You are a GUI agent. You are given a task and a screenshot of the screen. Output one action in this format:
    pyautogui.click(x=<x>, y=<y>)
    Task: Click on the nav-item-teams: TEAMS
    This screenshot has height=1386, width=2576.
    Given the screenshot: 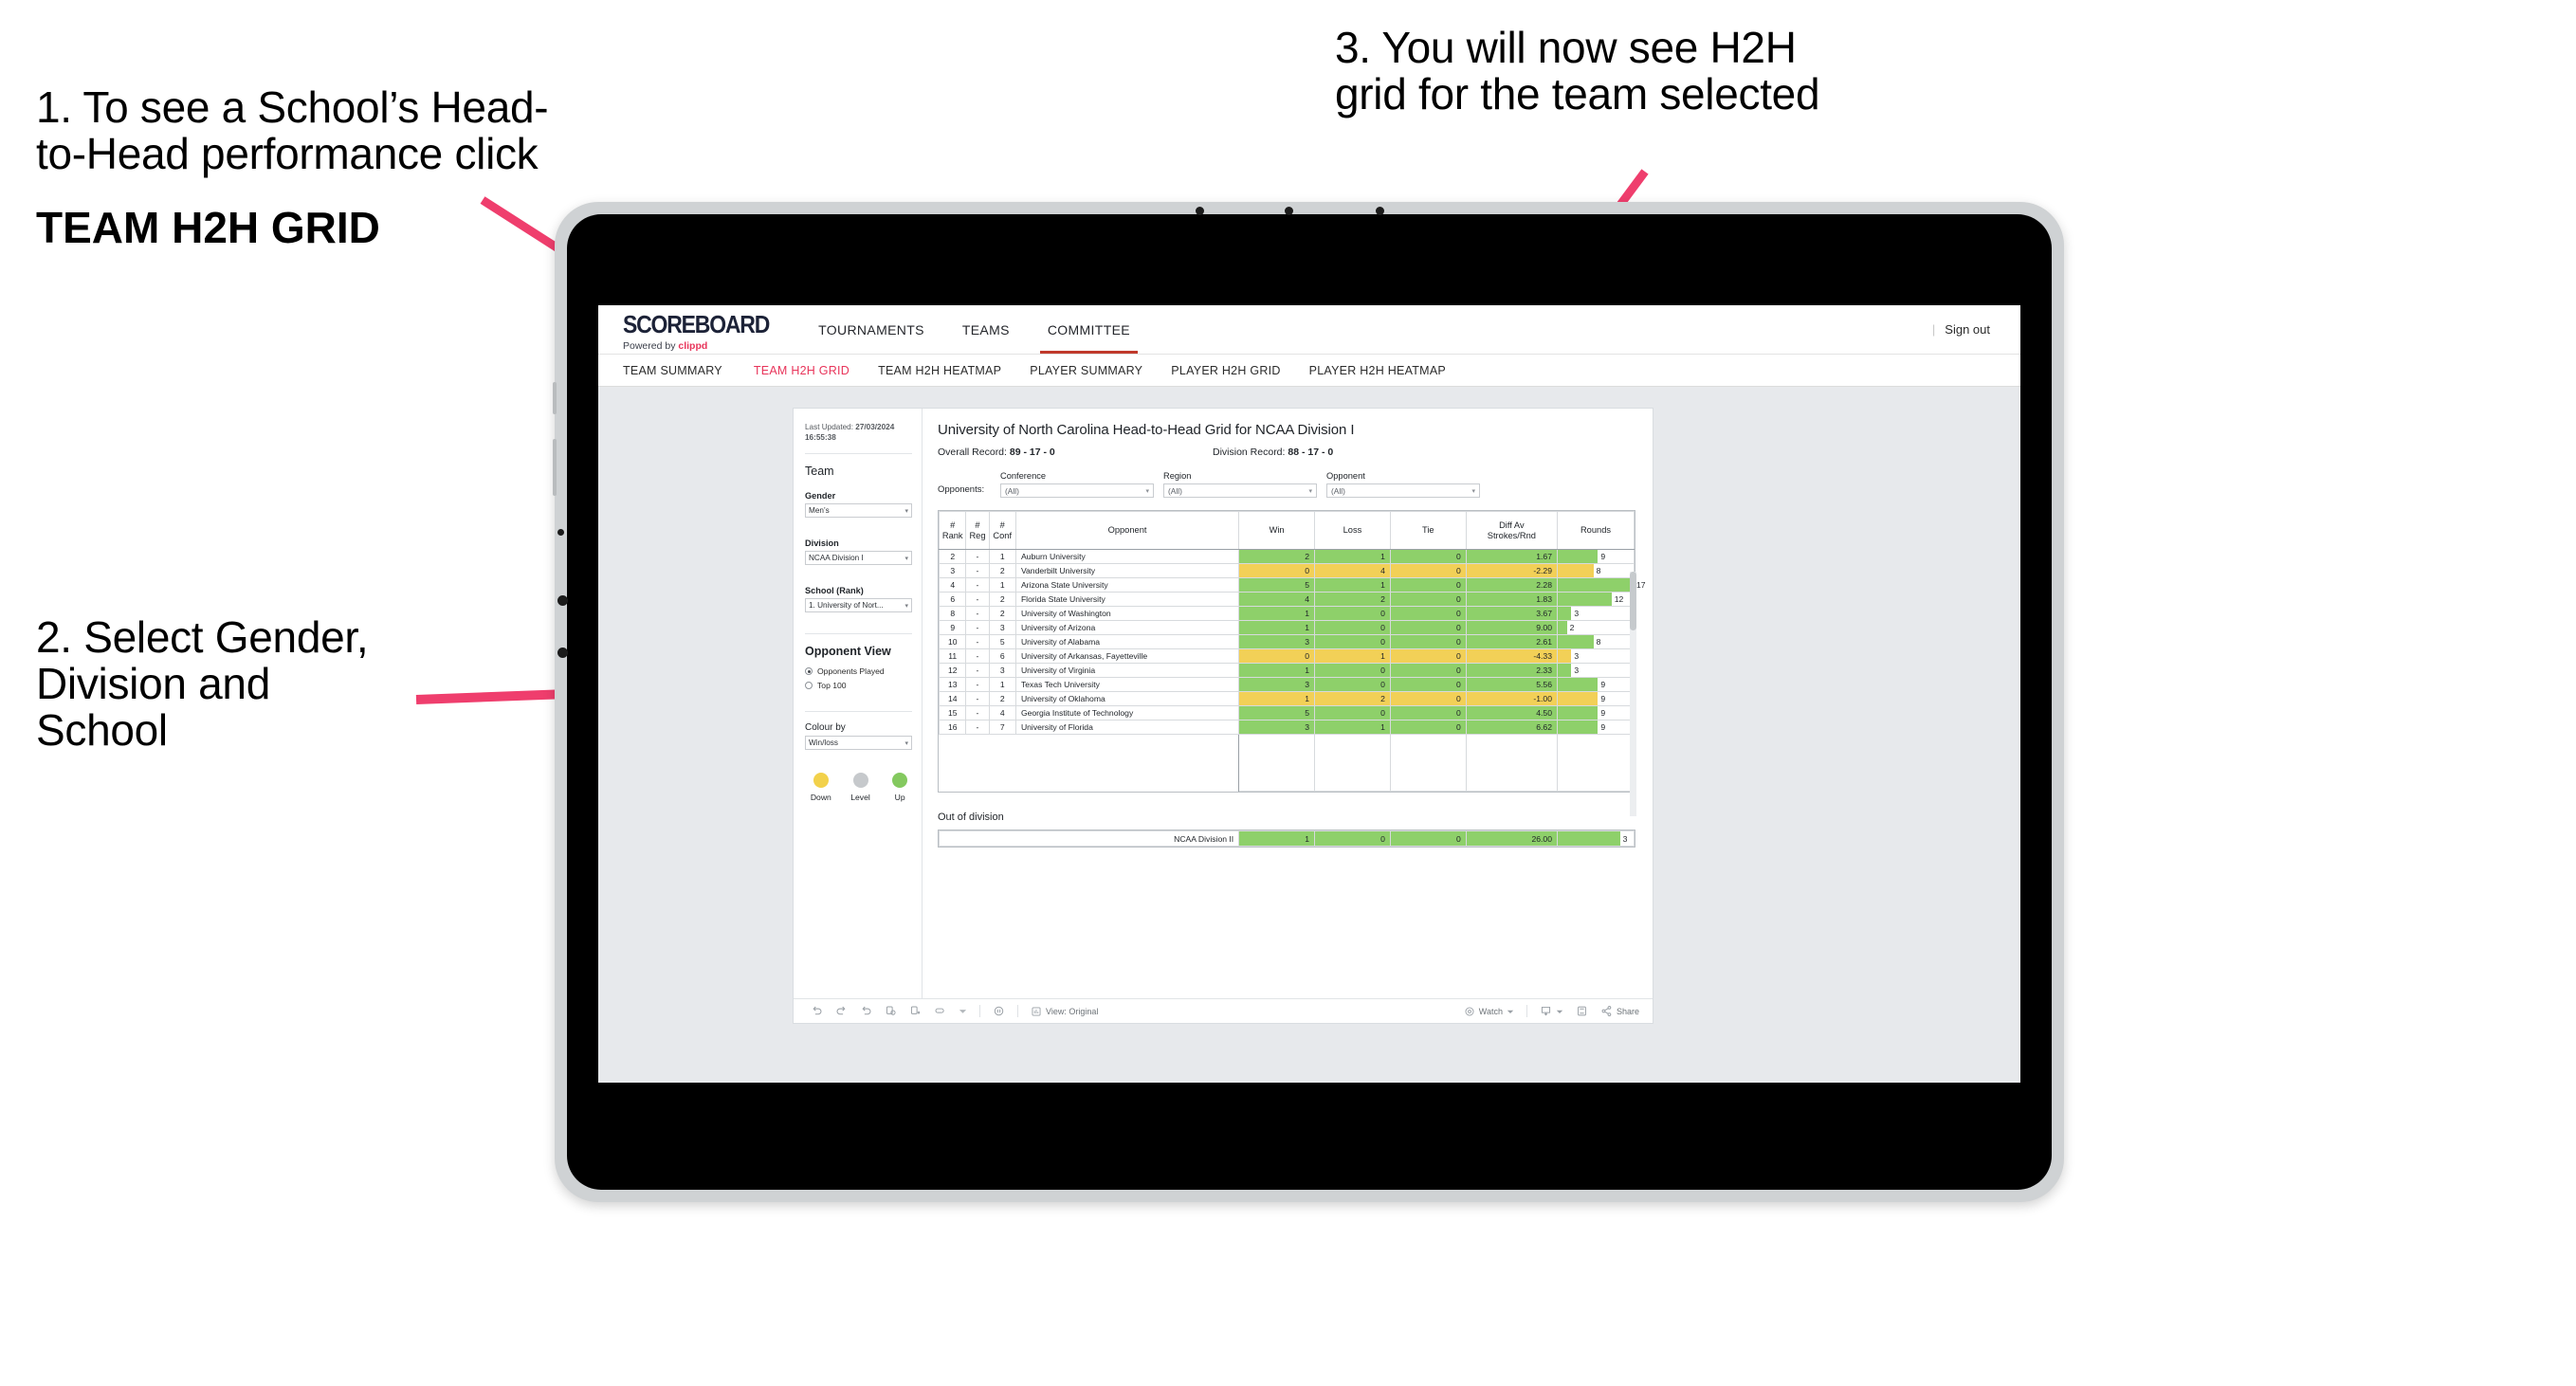 What is the action you would take?
    pyautogui.click(x=986, y=330)
    